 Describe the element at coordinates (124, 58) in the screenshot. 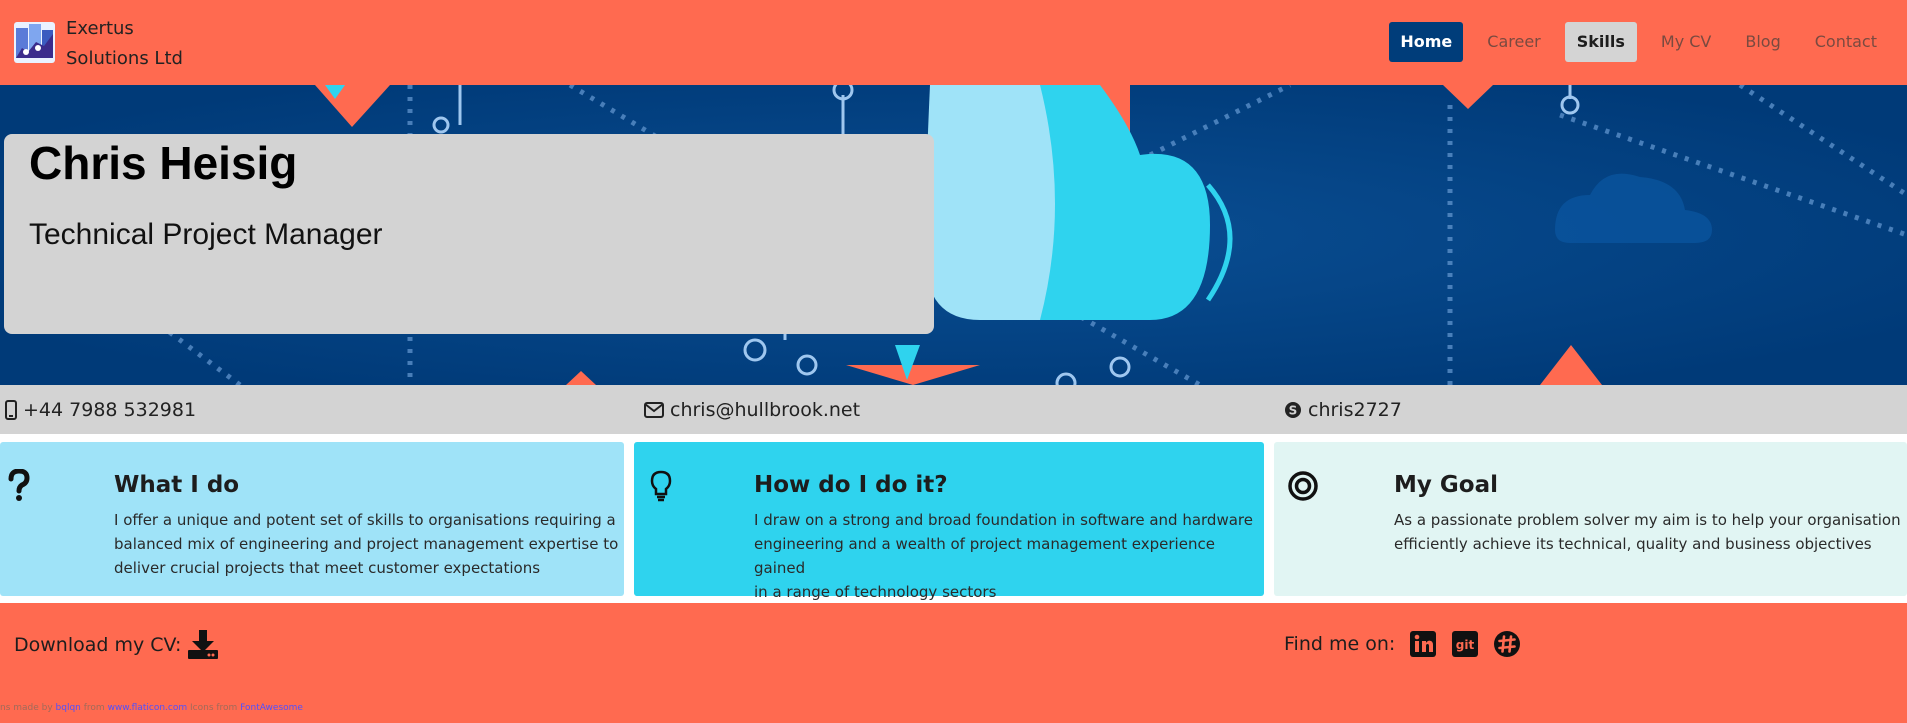

I see `brand-line-2: Solutions Ltd` at that location.